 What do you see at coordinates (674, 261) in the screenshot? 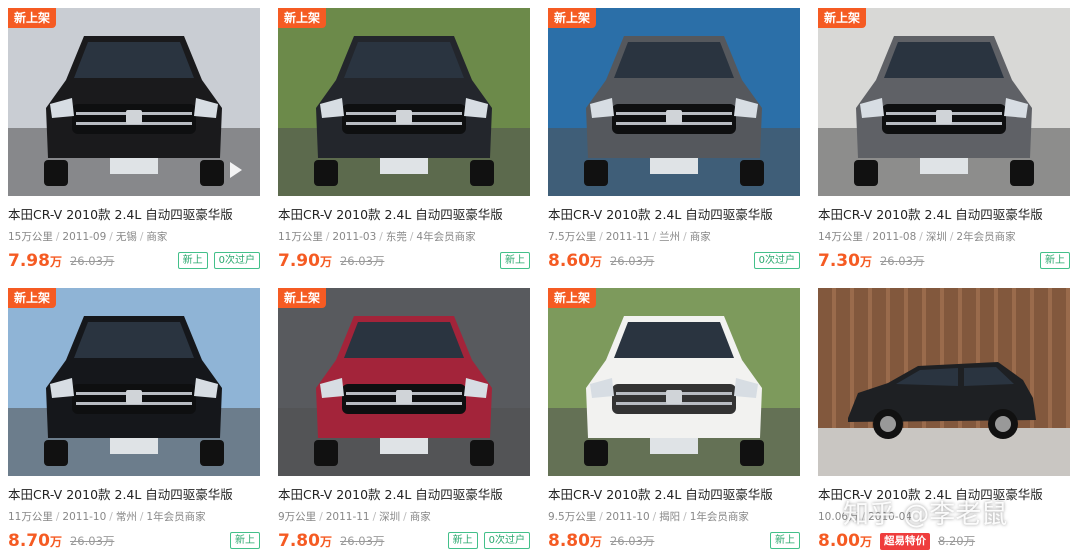
I see `price-row: 8.60万 26.03万 0次过户` at bounding box center [674, 261].